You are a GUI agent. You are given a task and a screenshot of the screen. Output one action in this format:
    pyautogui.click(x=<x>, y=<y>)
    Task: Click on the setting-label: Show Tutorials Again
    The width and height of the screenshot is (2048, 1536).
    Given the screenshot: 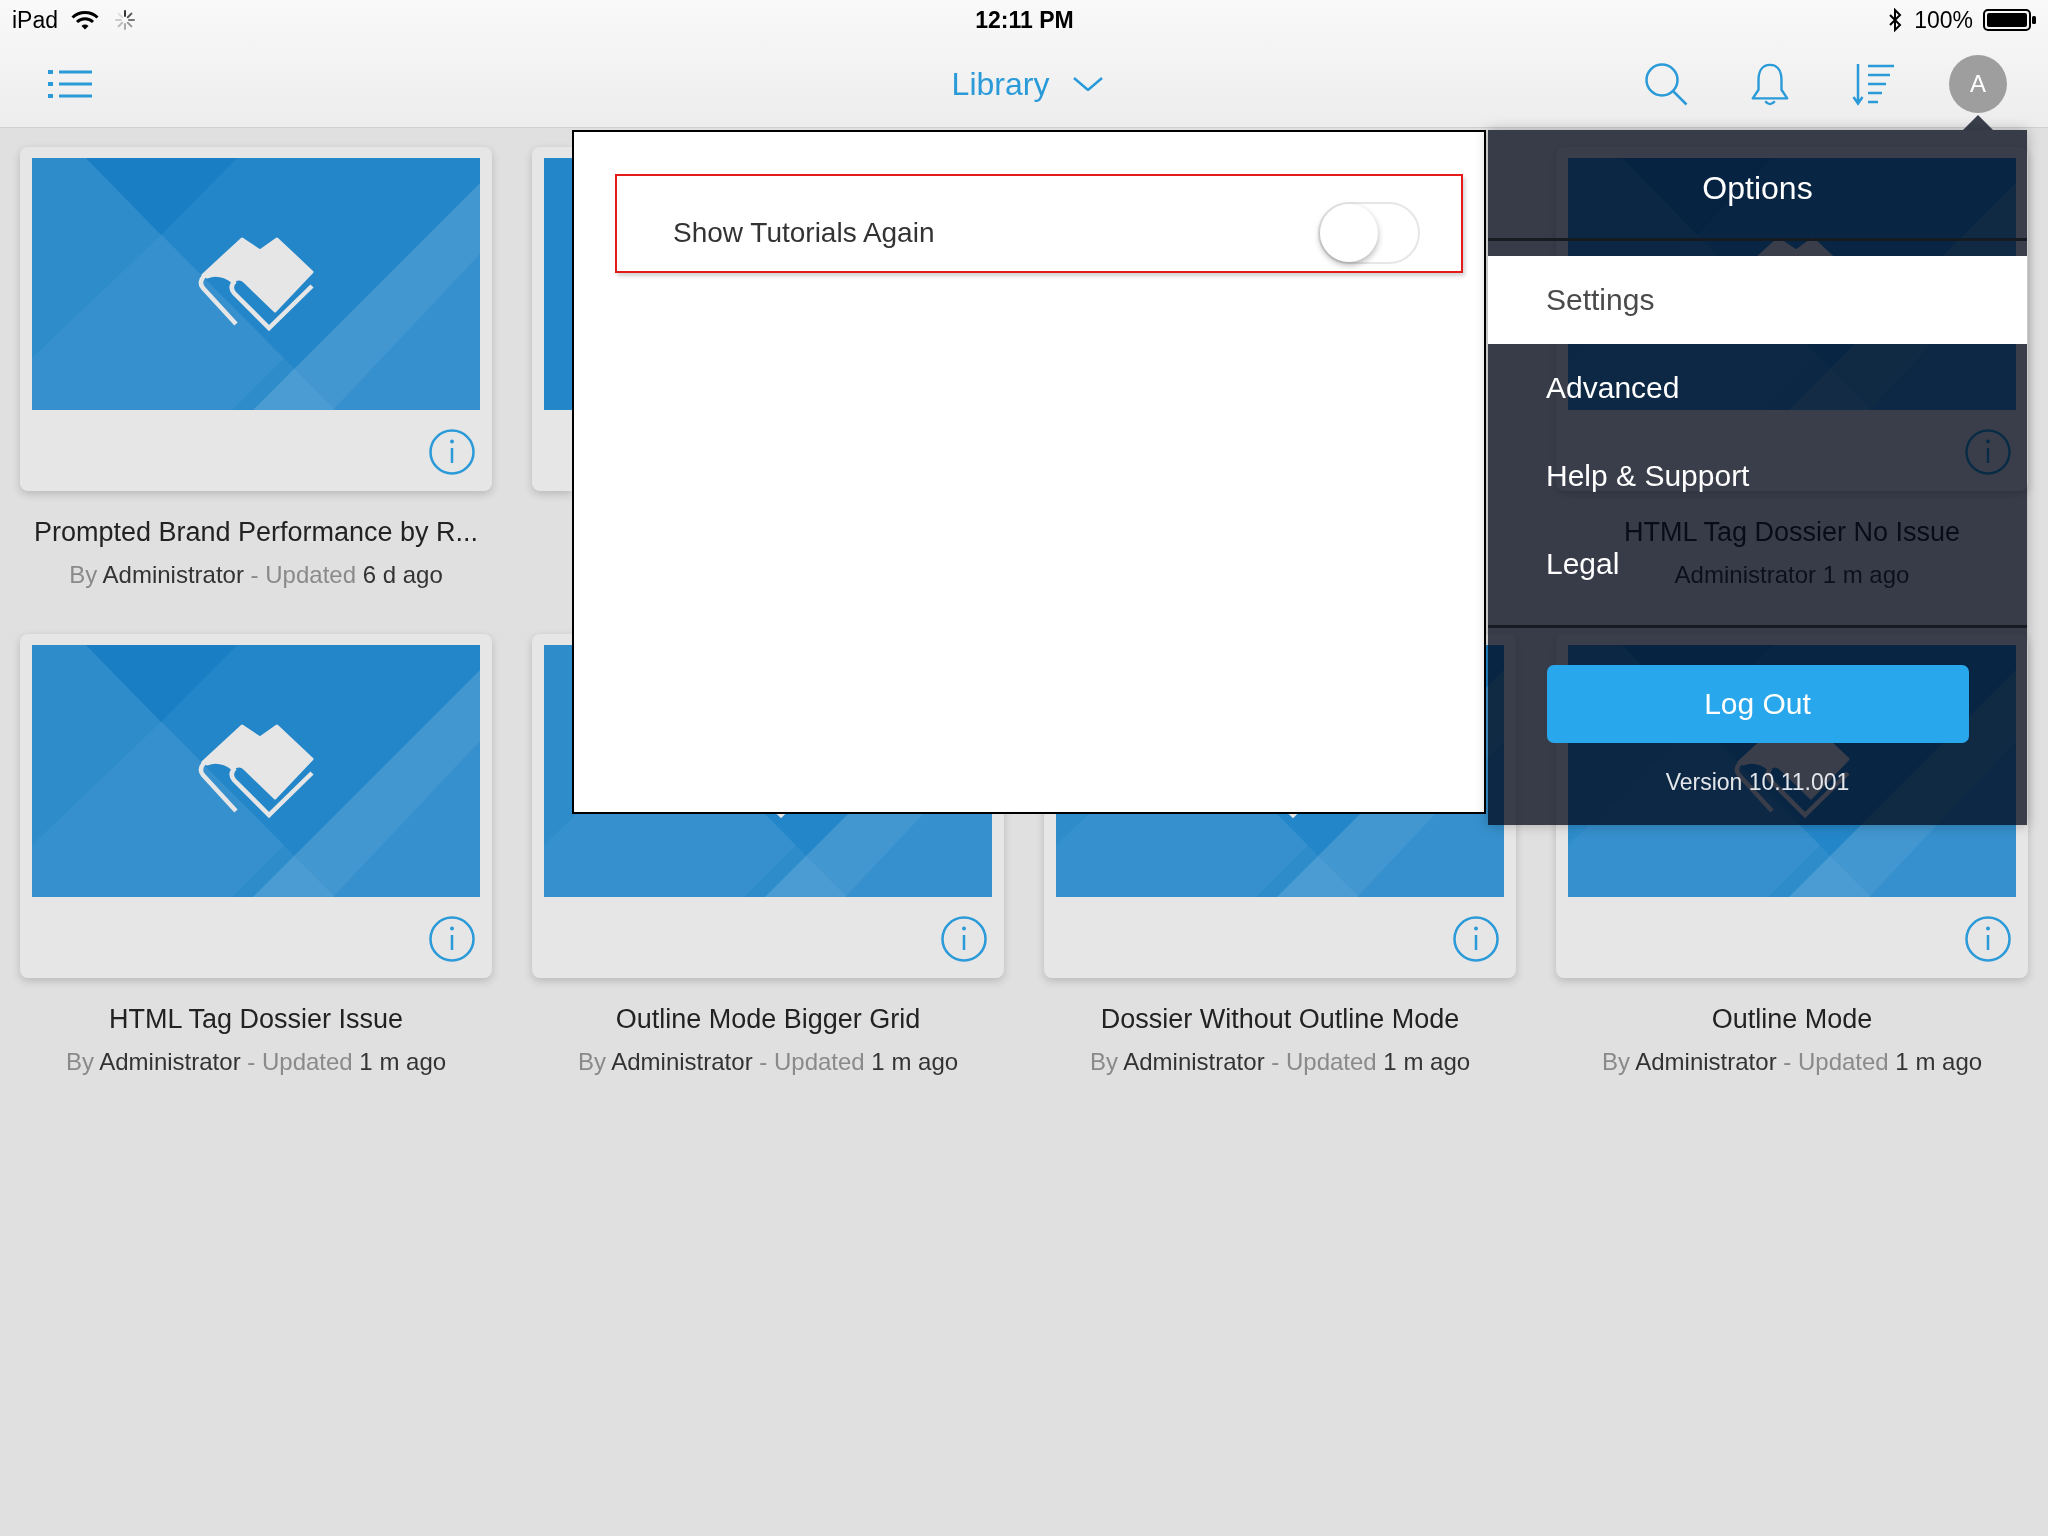 What is the action you would take?
    pyautogui.click(x=804, y=232)
    